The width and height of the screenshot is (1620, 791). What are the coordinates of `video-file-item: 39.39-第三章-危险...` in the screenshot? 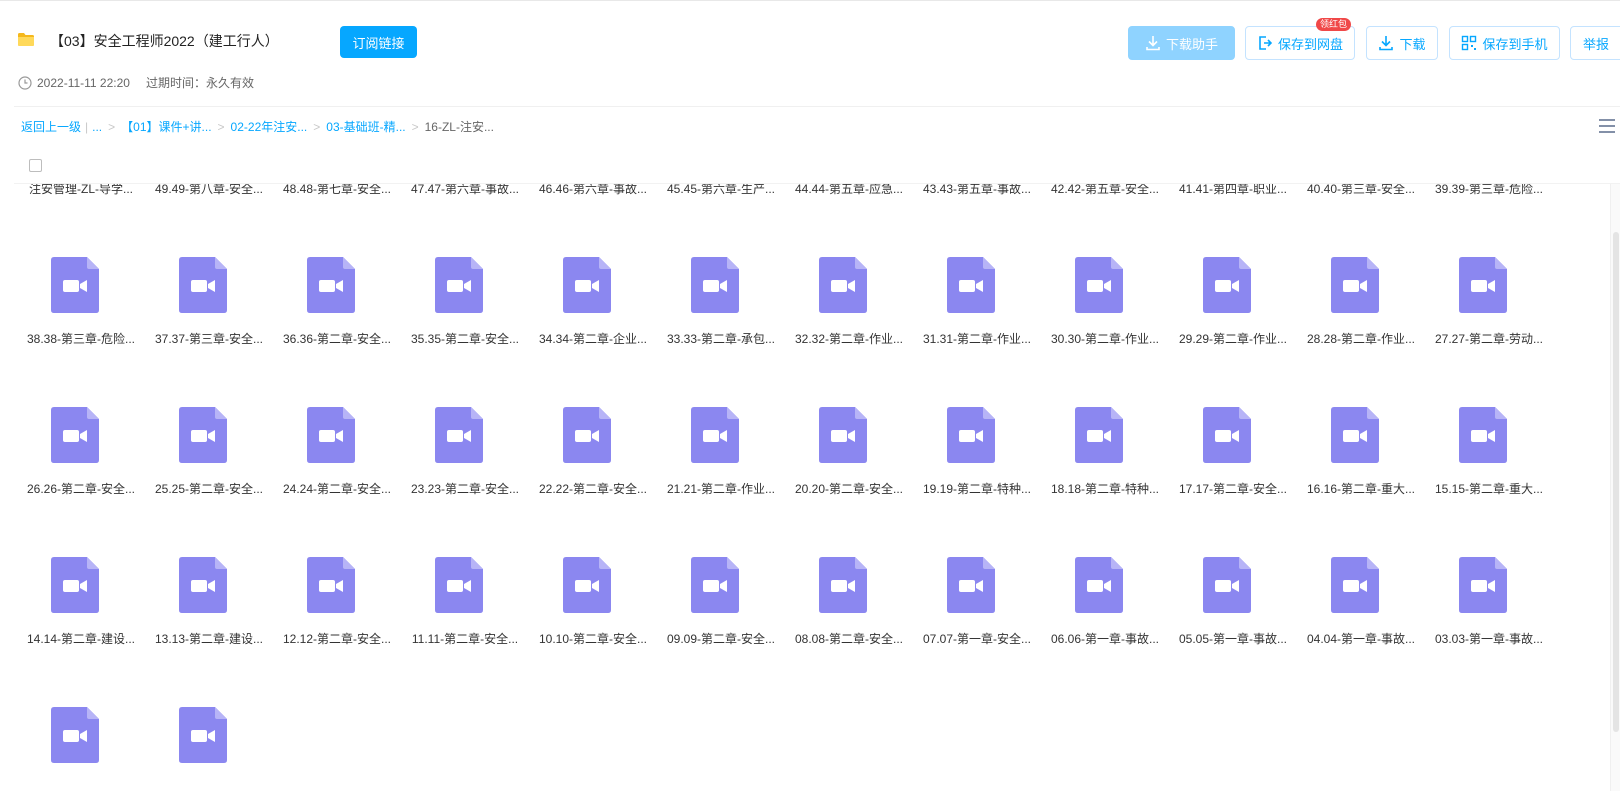 It's located at (1489, 197).